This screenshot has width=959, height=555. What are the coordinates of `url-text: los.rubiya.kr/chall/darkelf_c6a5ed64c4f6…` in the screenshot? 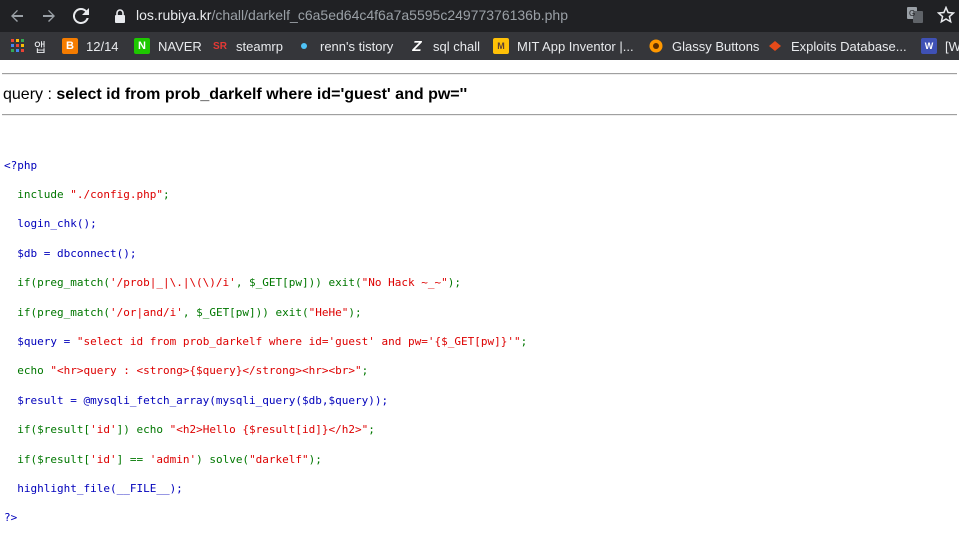 It's located at (352, 15).